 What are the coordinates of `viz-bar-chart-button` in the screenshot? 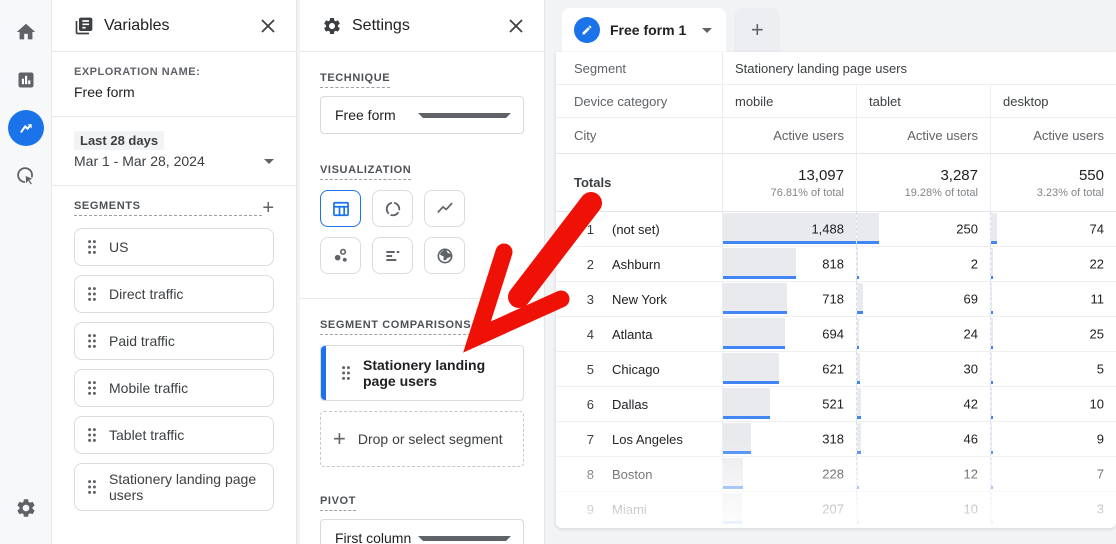 It's located at (392, 255).